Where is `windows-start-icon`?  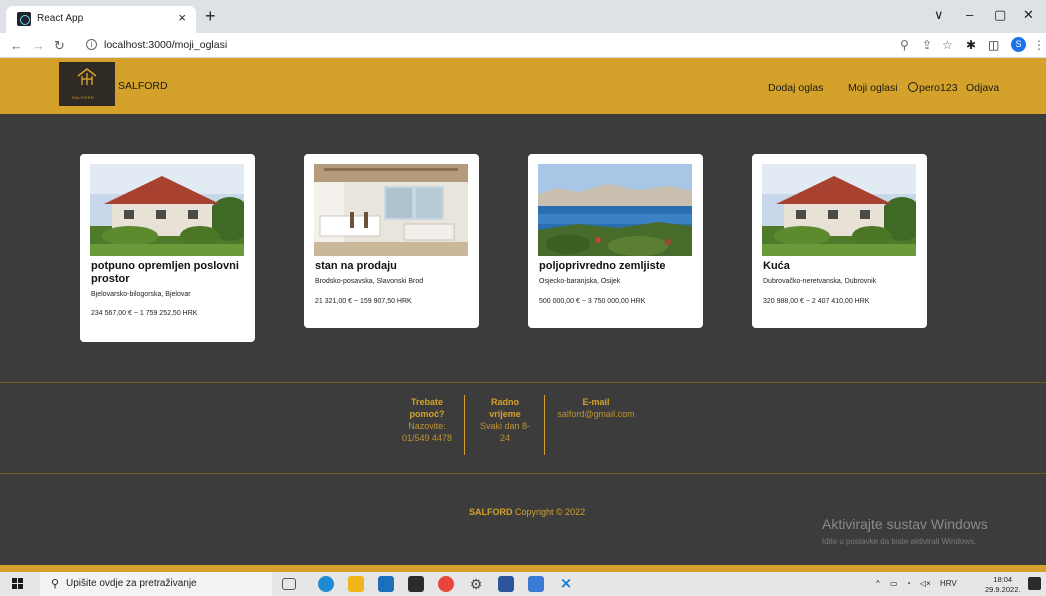 windows-start-icon is located at coordinates (18, 584).